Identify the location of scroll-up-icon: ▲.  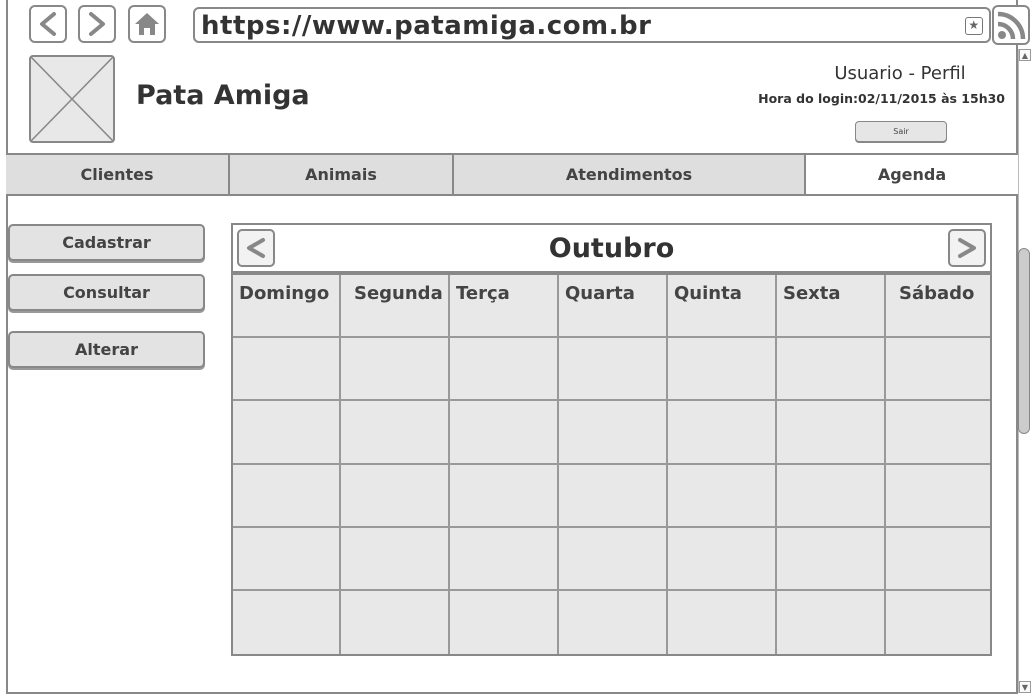
(1025, 55).